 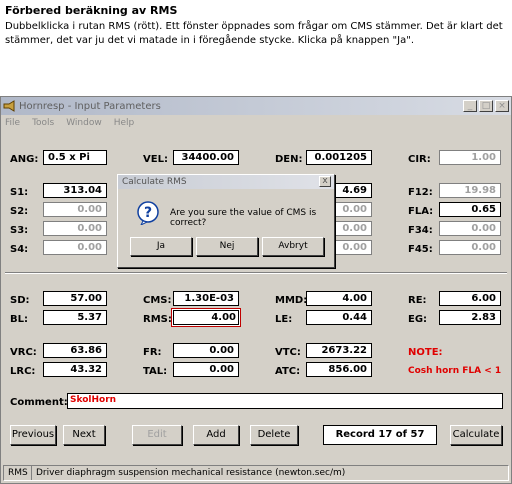 What do you see at coordinates (227, 246) in the screenshot?
I see `no-button: Nej` at bounding box center [227, 246].